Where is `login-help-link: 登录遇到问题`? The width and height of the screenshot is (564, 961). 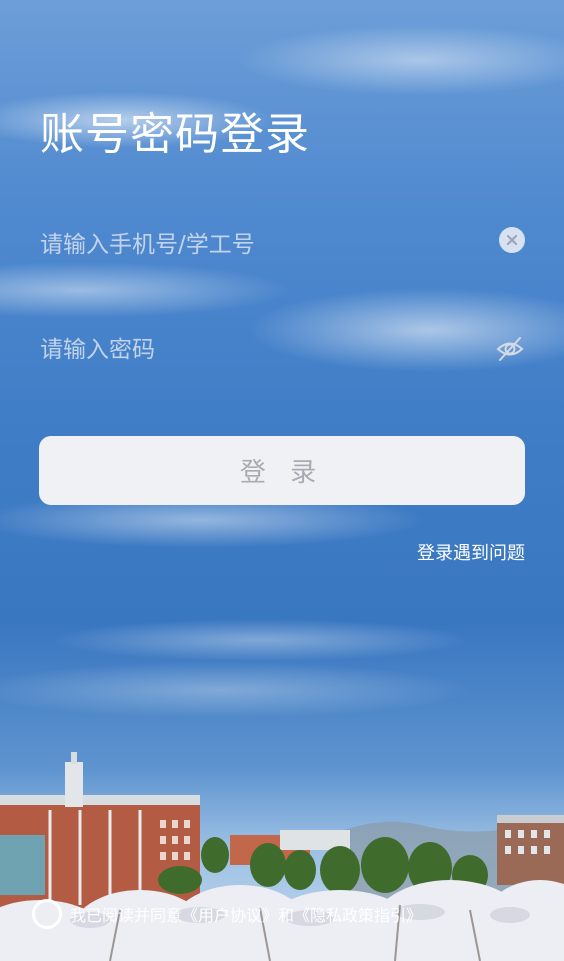
login-help-link: 登录遇到问题 is located at coordinates (471, 552).